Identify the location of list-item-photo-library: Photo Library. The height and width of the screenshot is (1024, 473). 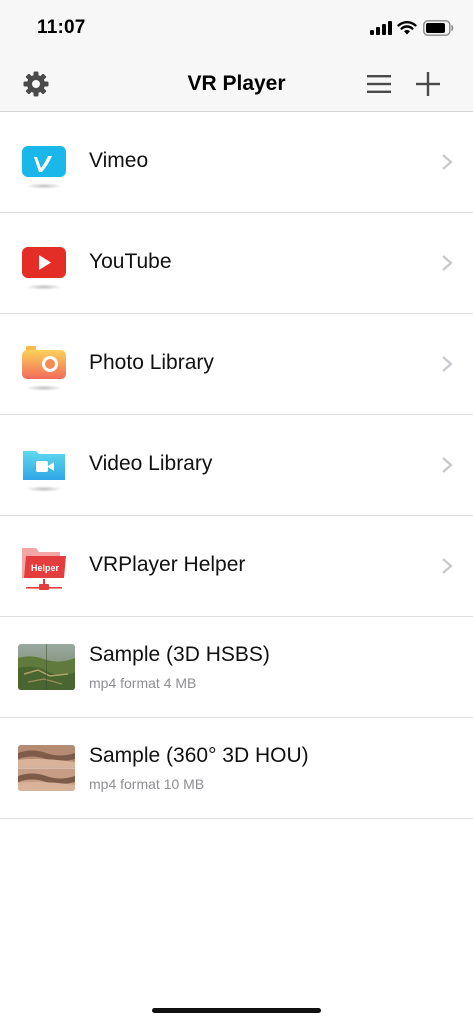
(236, 364).